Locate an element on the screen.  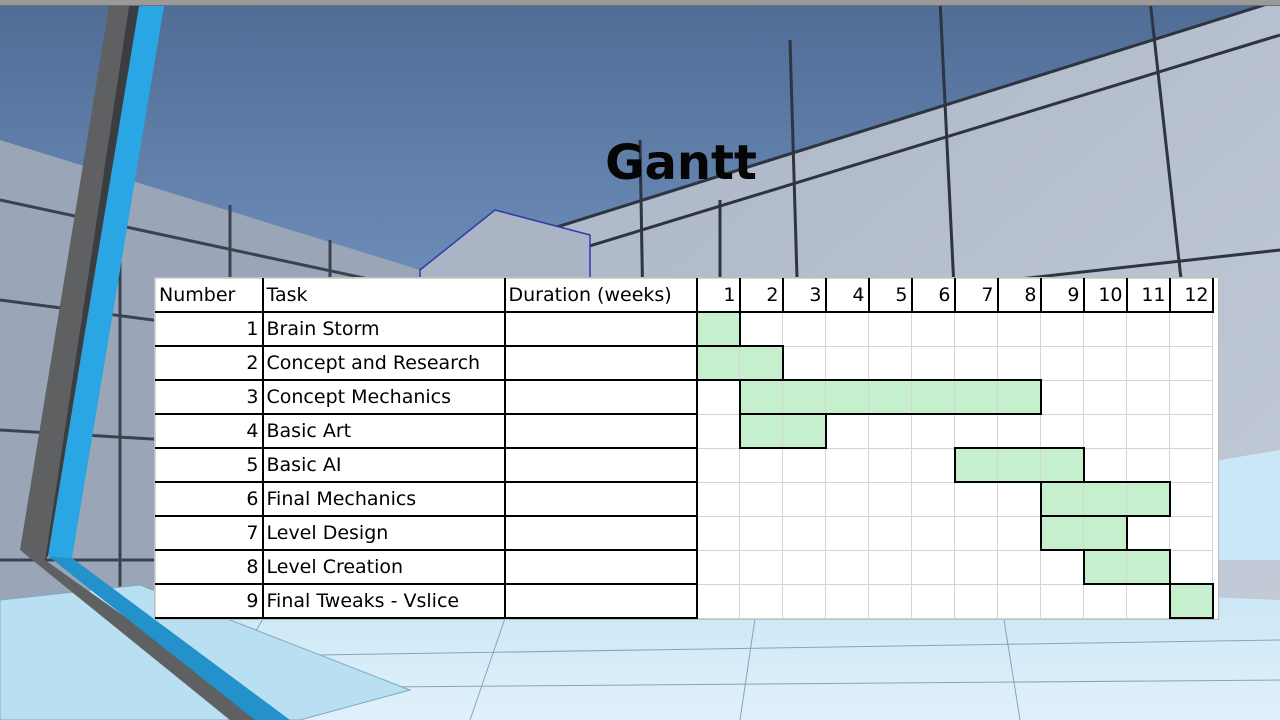
top-bar is located at coordinates (640, 3).